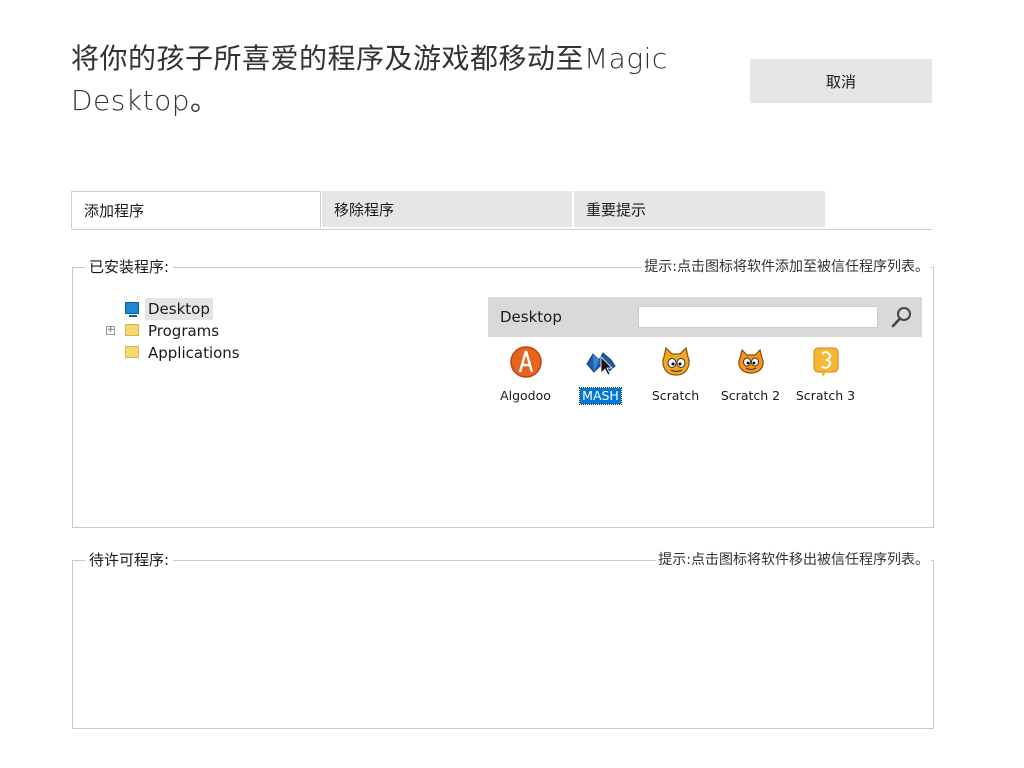 The image size is (1024, 768). What do you see at coordinates (129, 267) in the screenshot?
I see `installed-programs-title: 已安装程序:` at bounding box center [129, 267].